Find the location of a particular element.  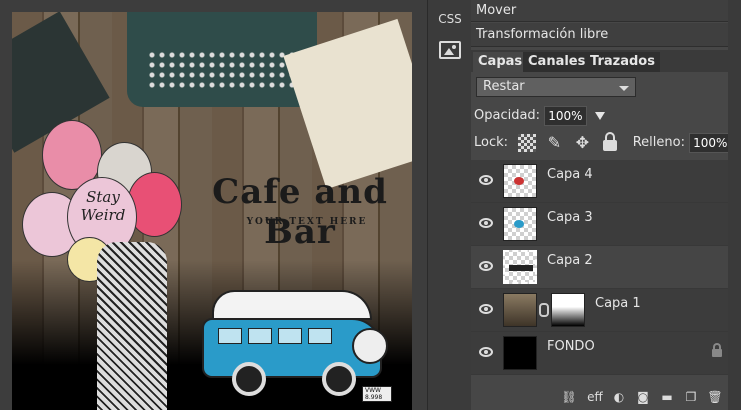

effects-button: eff is located at coordinates (595, 397).